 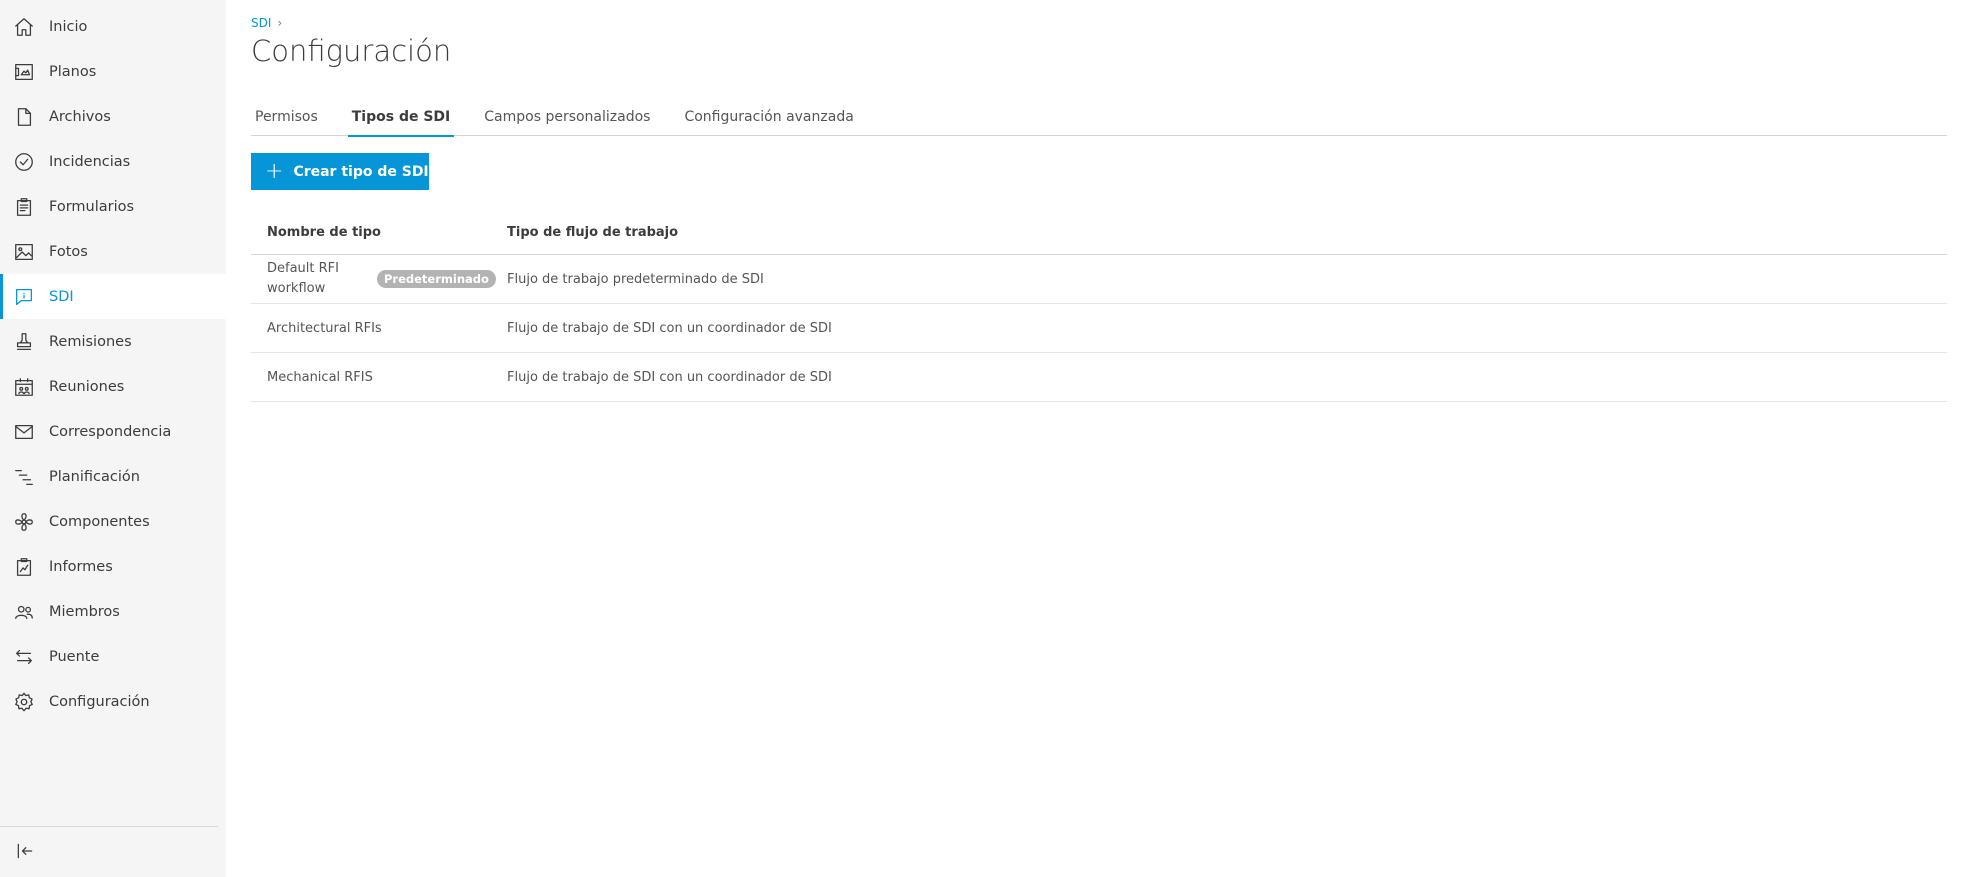 I want to click on tab-configuracion-avanzada: Configuración avanzada, so click(x=768, y=120).